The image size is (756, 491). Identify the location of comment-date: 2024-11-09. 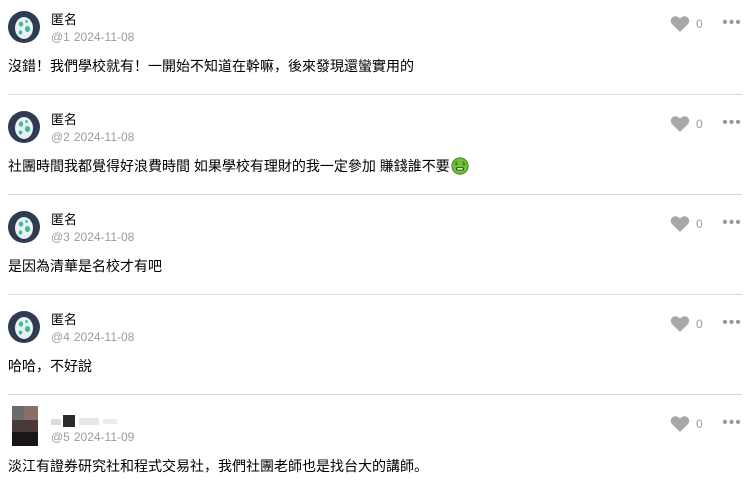
(104, 437).